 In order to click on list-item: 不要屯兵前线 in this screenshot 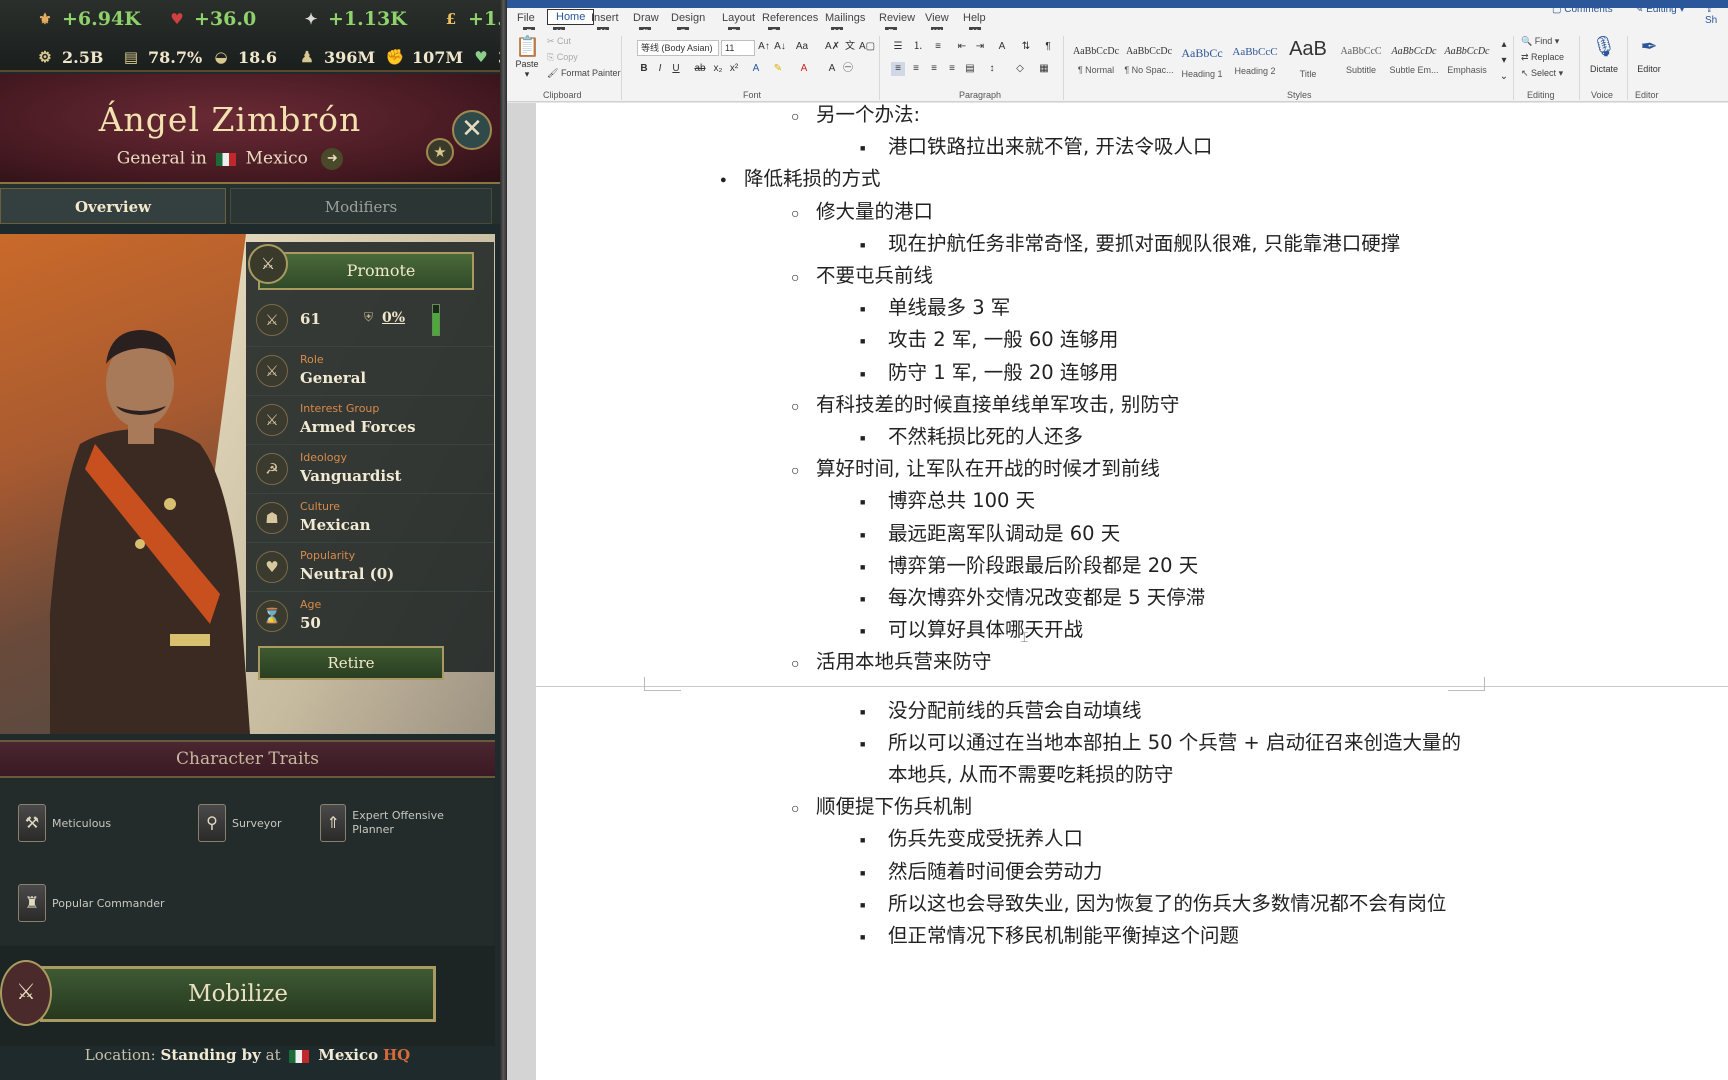, I will do `click(874, 276)`.